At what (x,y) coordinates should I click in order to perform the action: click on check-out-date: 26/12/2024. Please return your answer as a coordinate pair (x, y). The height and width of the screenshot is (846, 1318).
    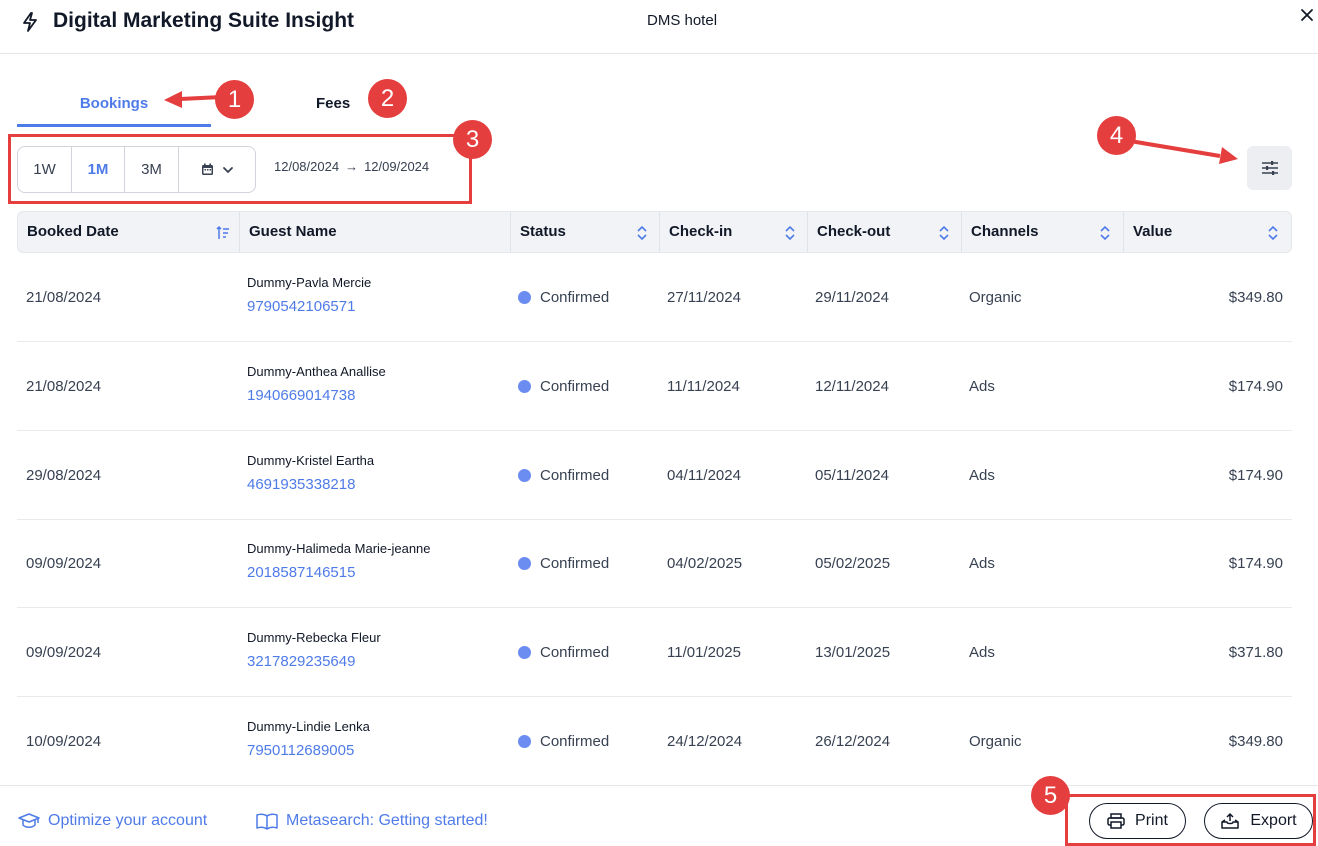
    Looking at the image, I should click on (853, 741).